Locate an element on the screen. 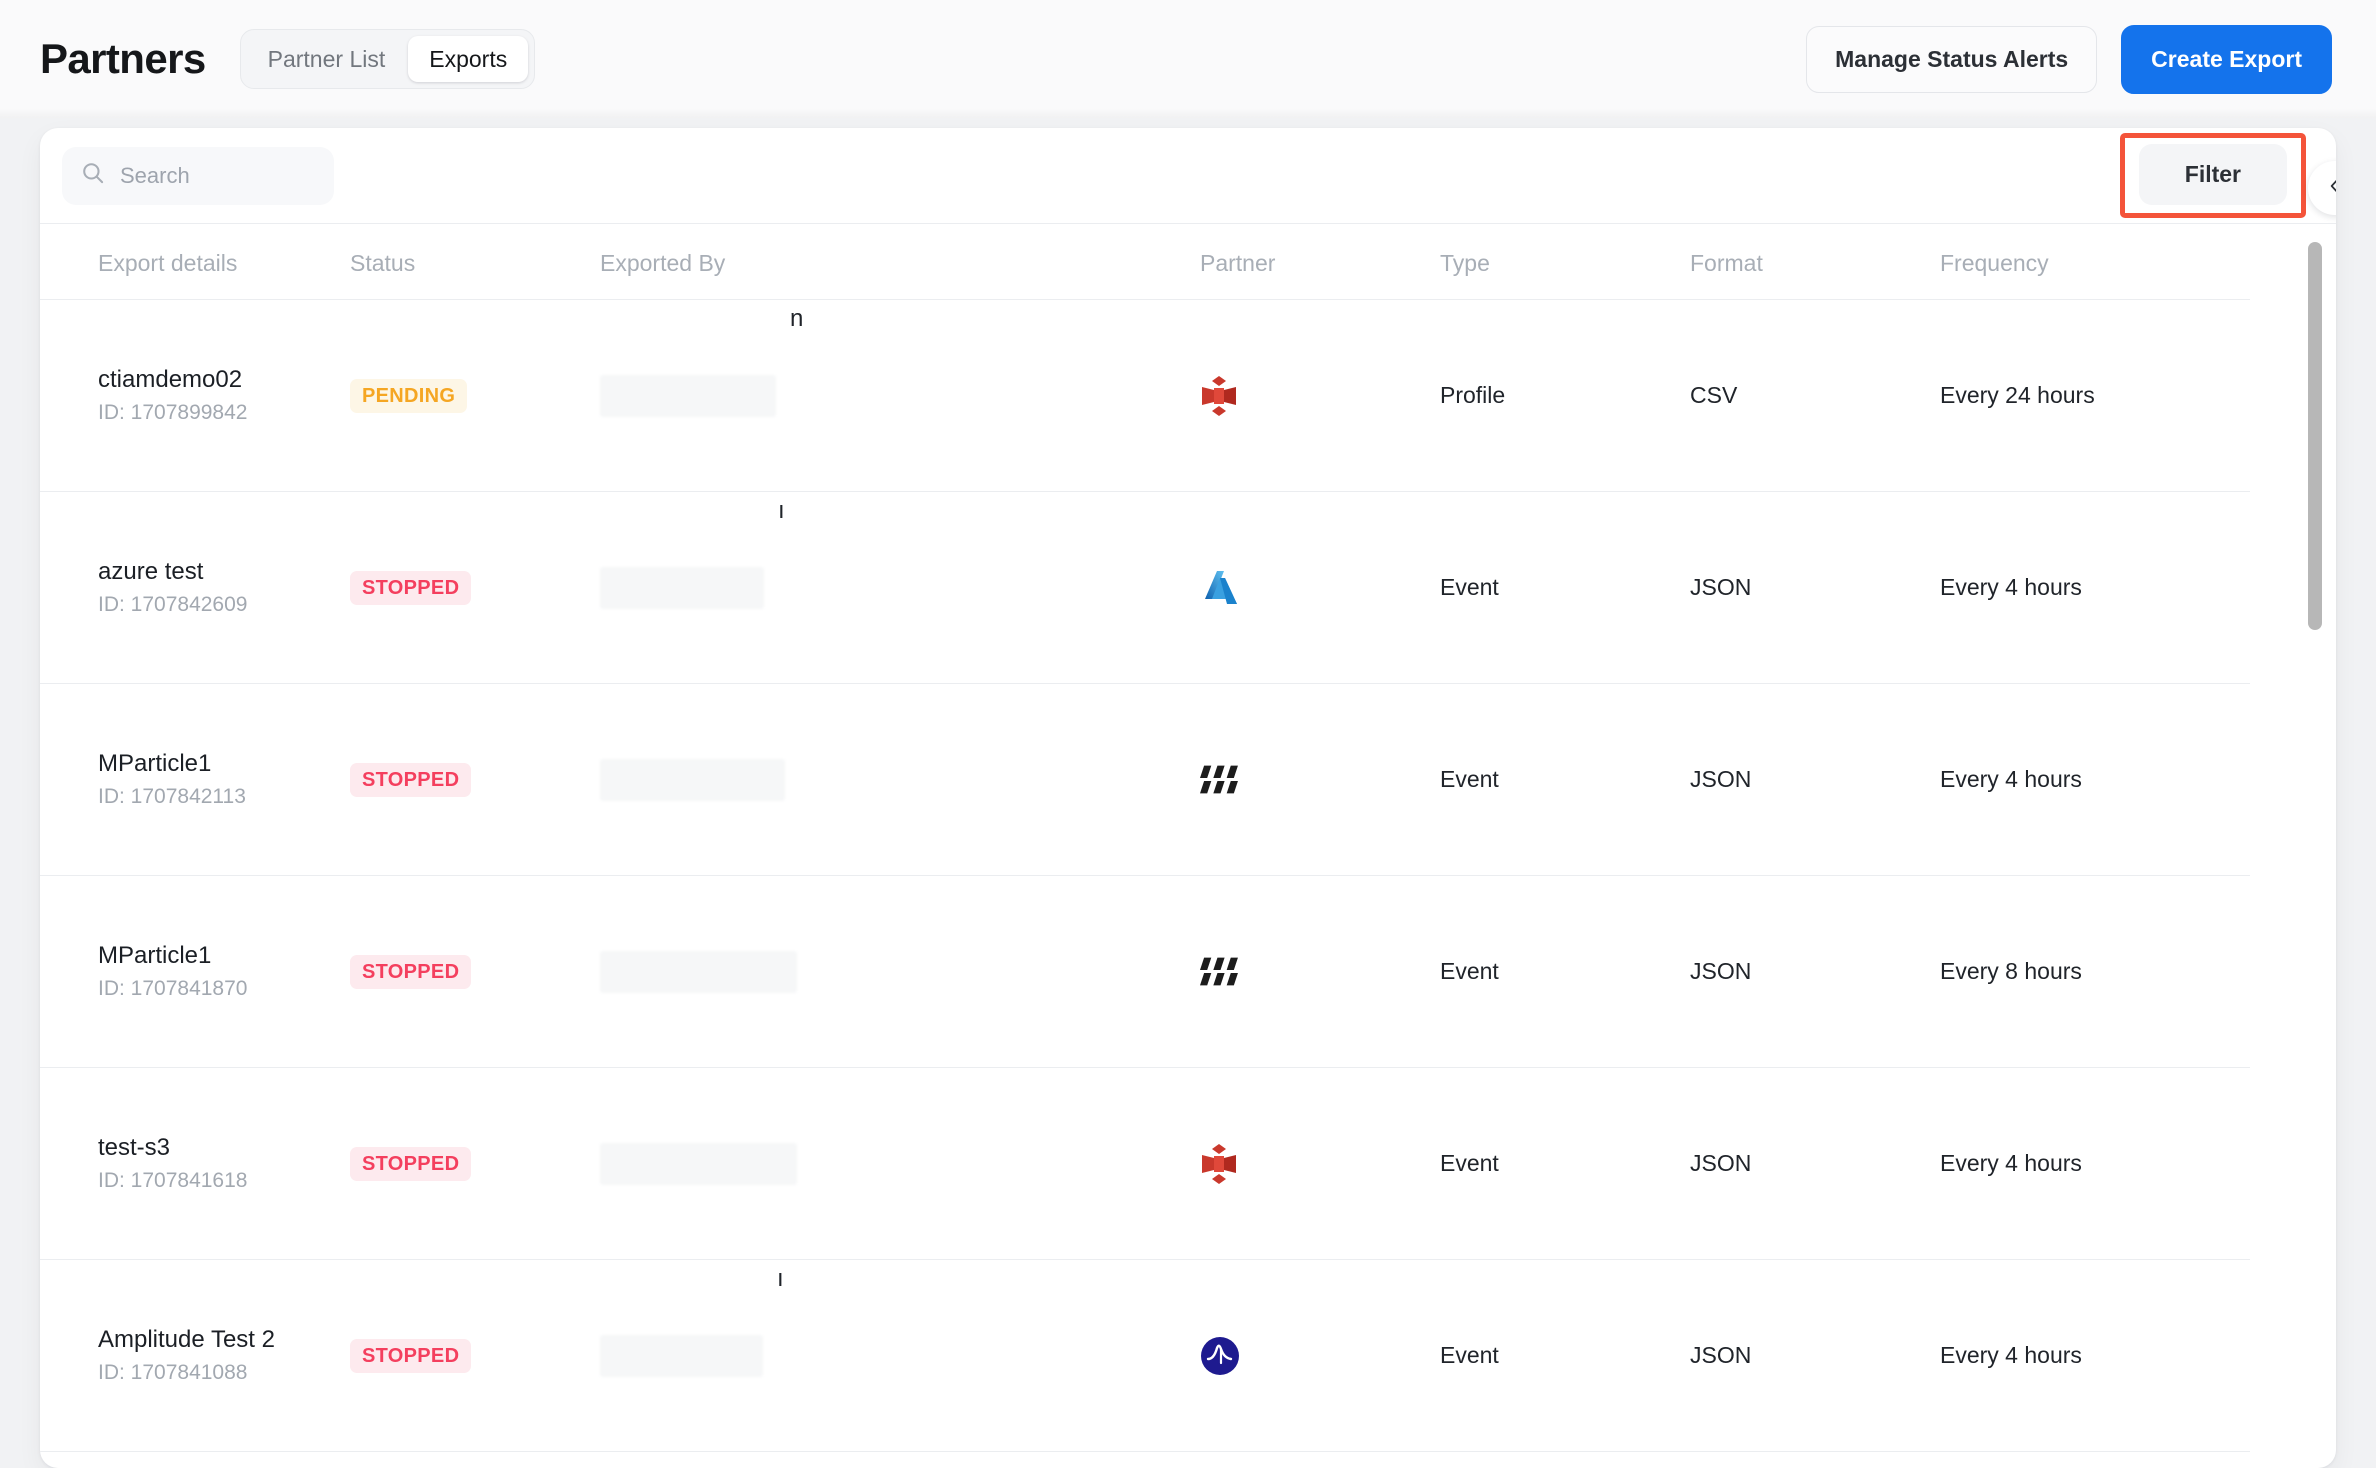 The height and width of the screenshot is (1468, 2376). search-icon is located at coordinates (93, 175).